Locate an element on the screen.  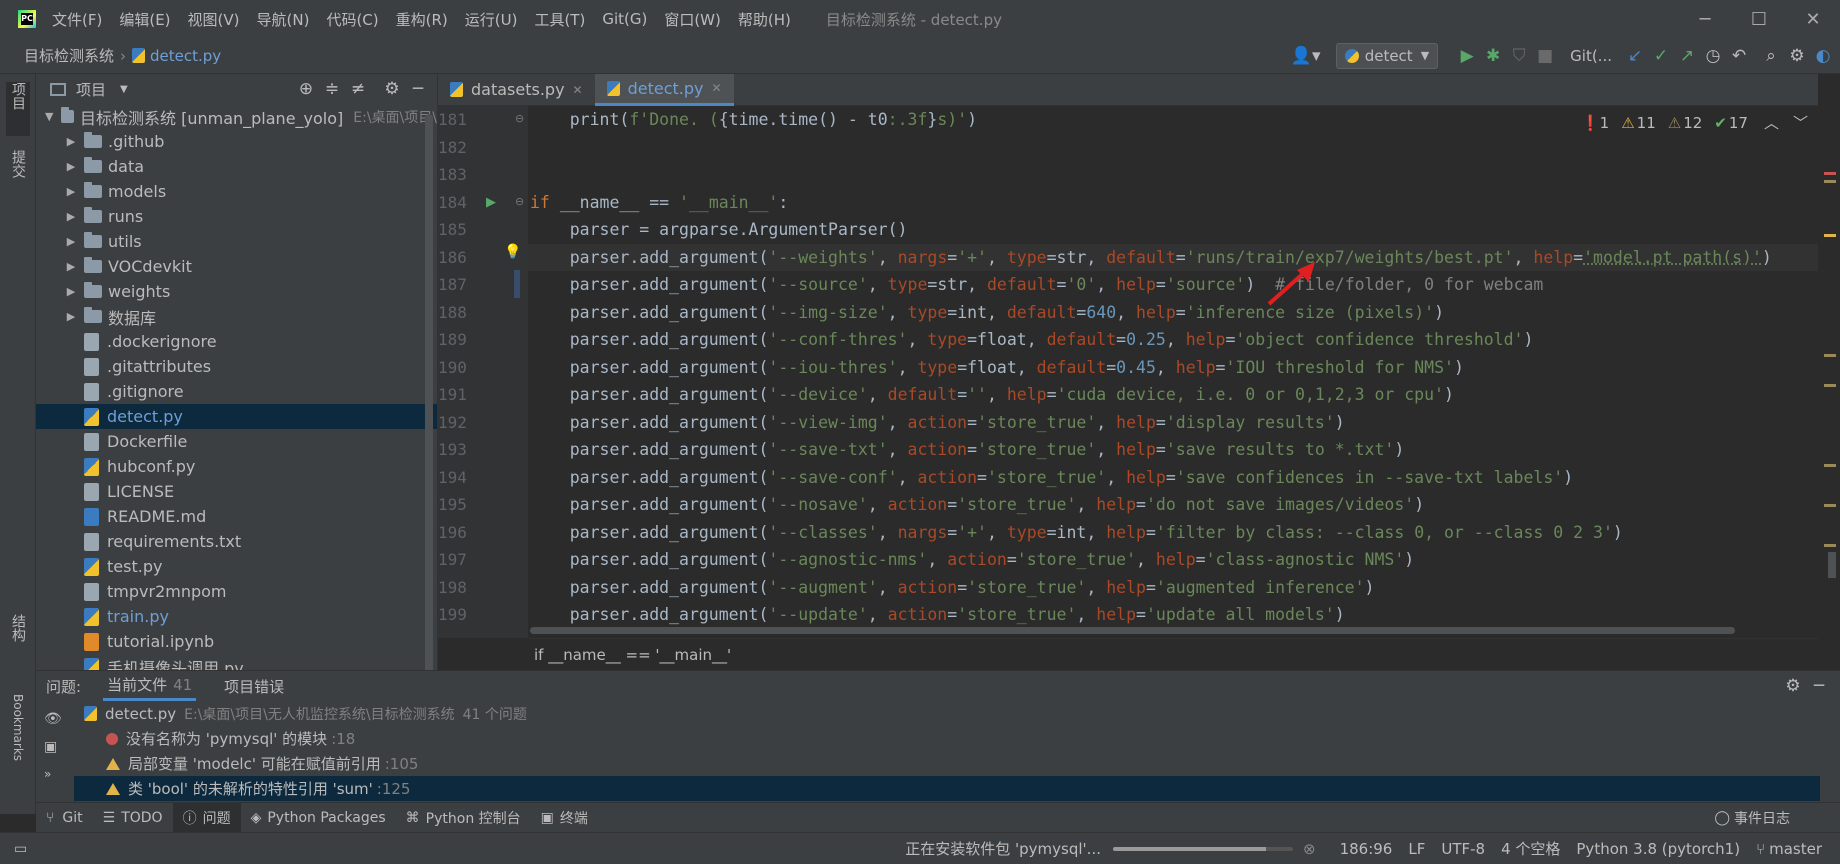
layout-toggle-icon: ▭ is located at coordinates (20, 849).